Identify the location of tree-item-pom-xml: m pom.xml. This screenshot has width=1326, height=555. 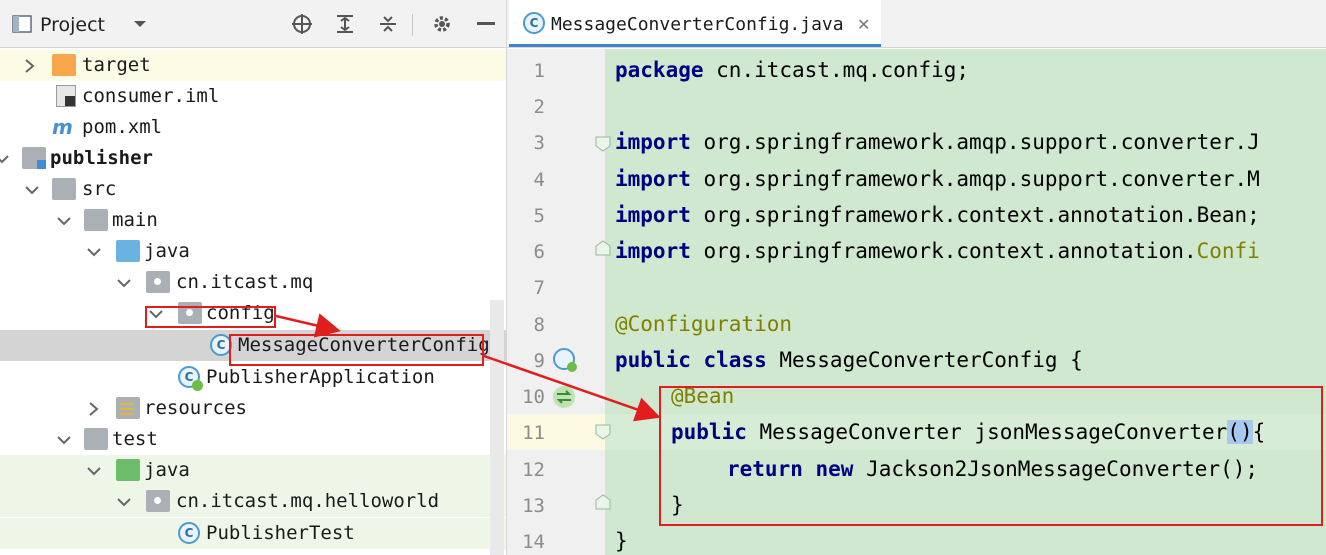
(253, 127).